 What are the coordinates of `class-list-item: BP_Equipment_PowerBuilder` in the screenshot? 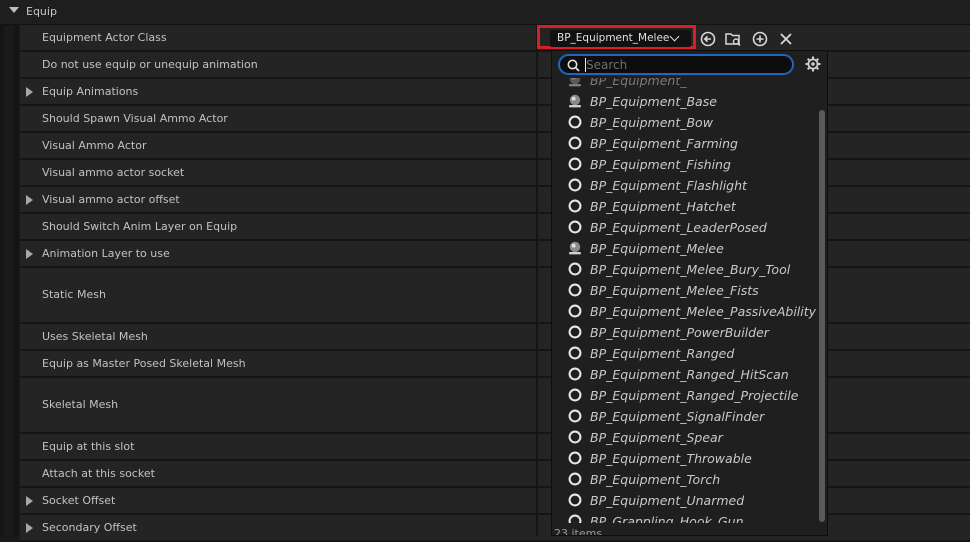 It's located at (685, 332).